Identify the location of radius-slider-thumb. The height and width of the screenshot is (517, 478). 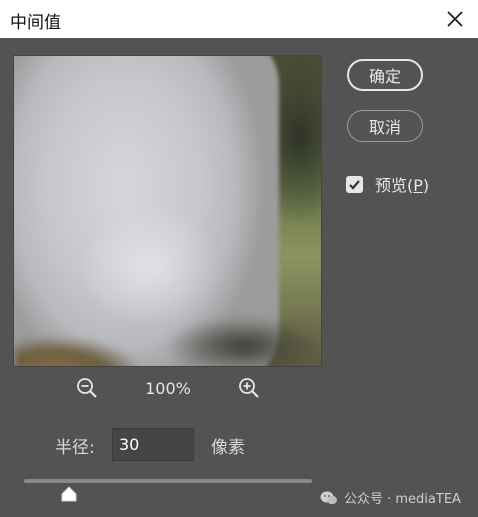
(69, 494).